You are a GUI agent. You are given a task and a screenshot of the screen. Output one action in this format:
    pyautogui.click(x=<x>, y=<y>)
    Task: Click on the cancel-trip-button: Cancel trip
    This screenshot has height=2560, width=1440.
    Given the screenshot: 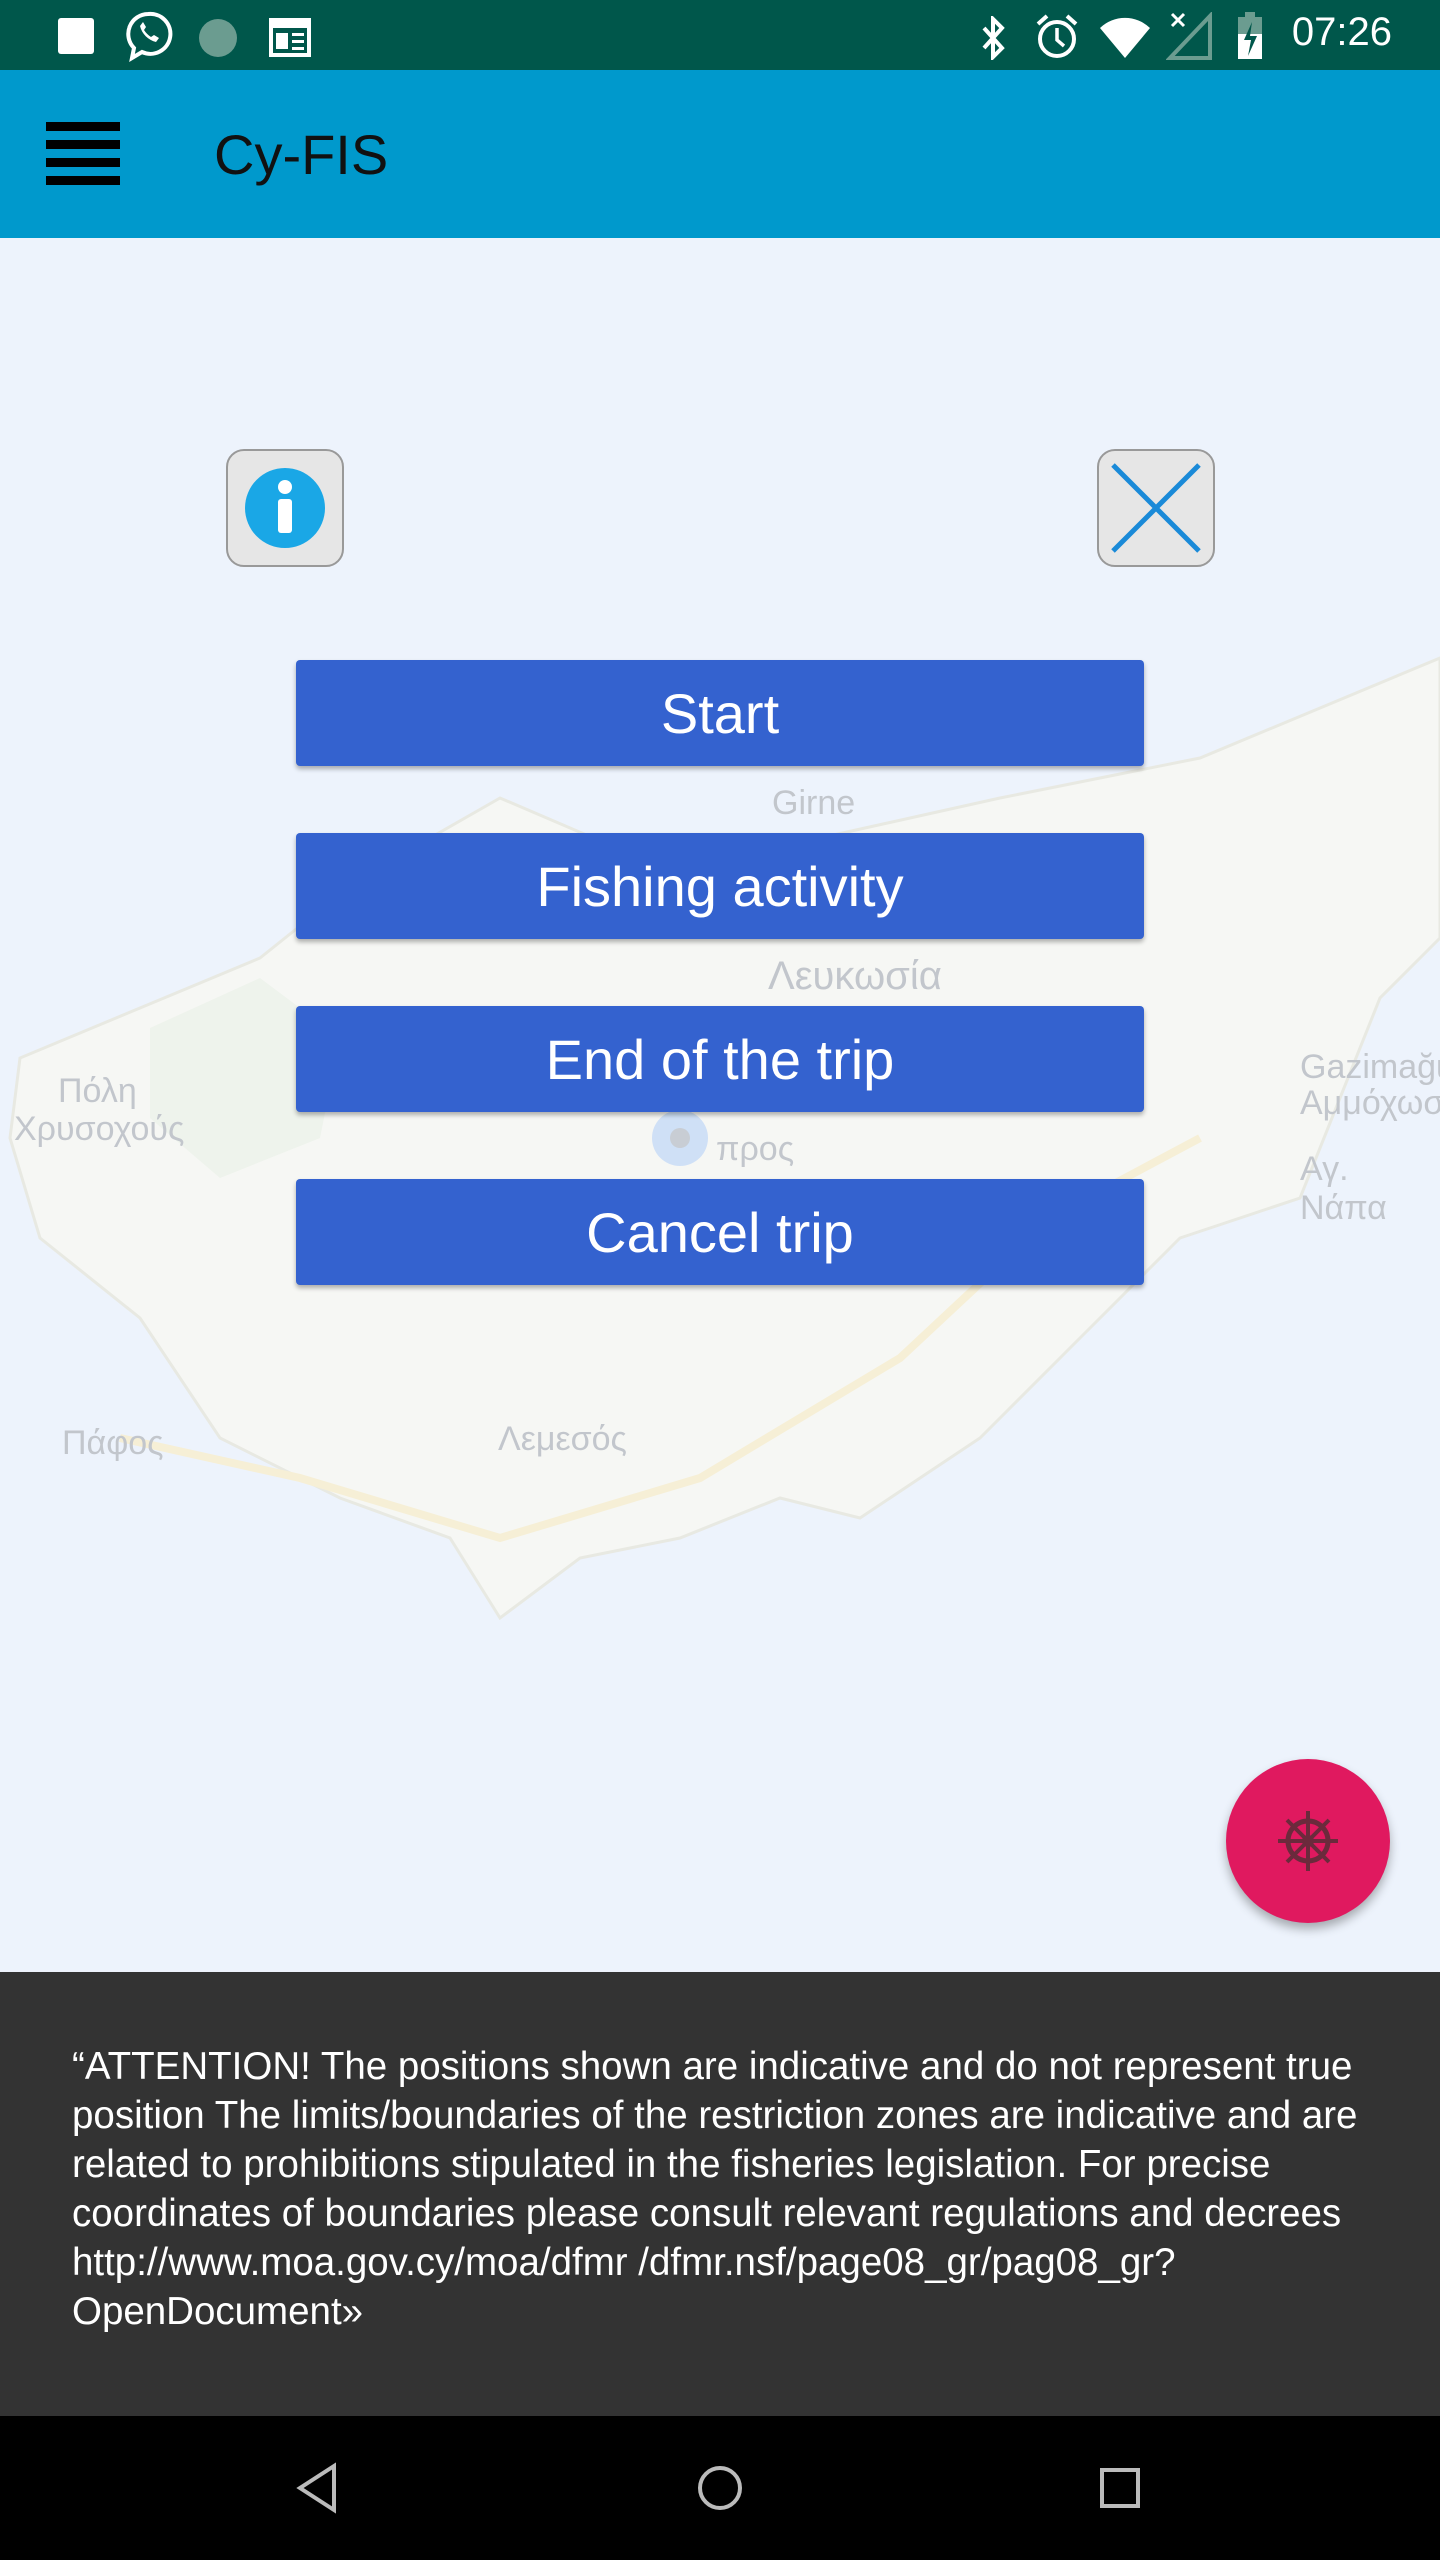 What is the action you would take?
    pyautogui.click(x=720, y=1232)
    